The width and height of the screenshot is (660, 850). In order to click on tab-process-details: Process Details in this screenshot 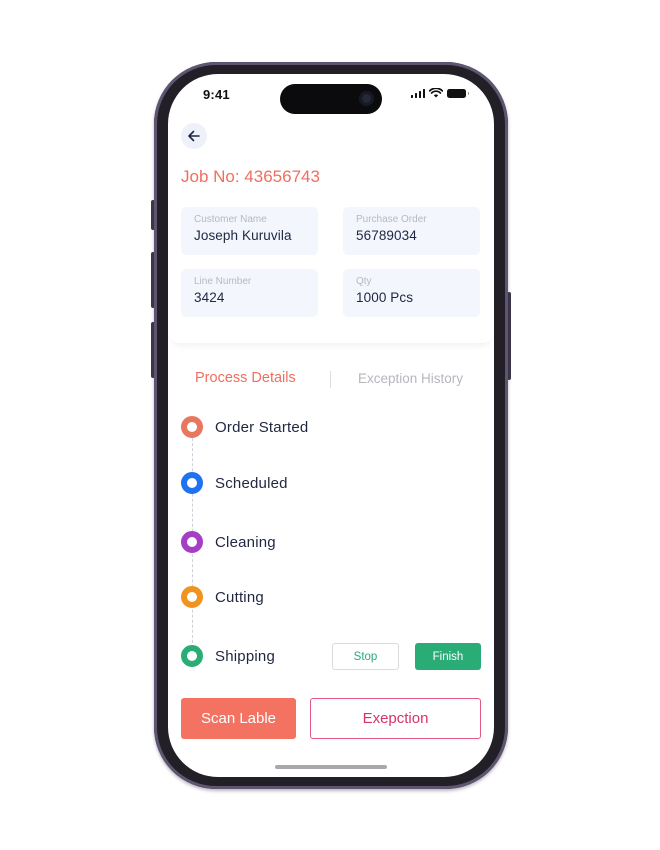, I will do `click(245, 378)`.